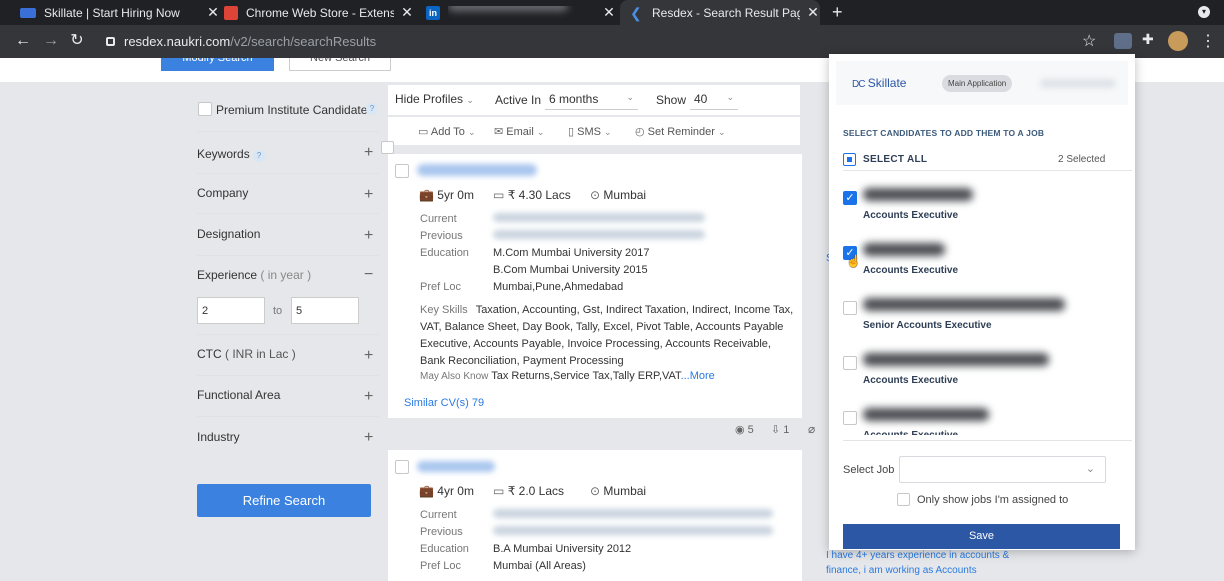  I want to click on browser-tab-resdex: ❮ Resdex - Search Result Page ✕, so click(720, 12).